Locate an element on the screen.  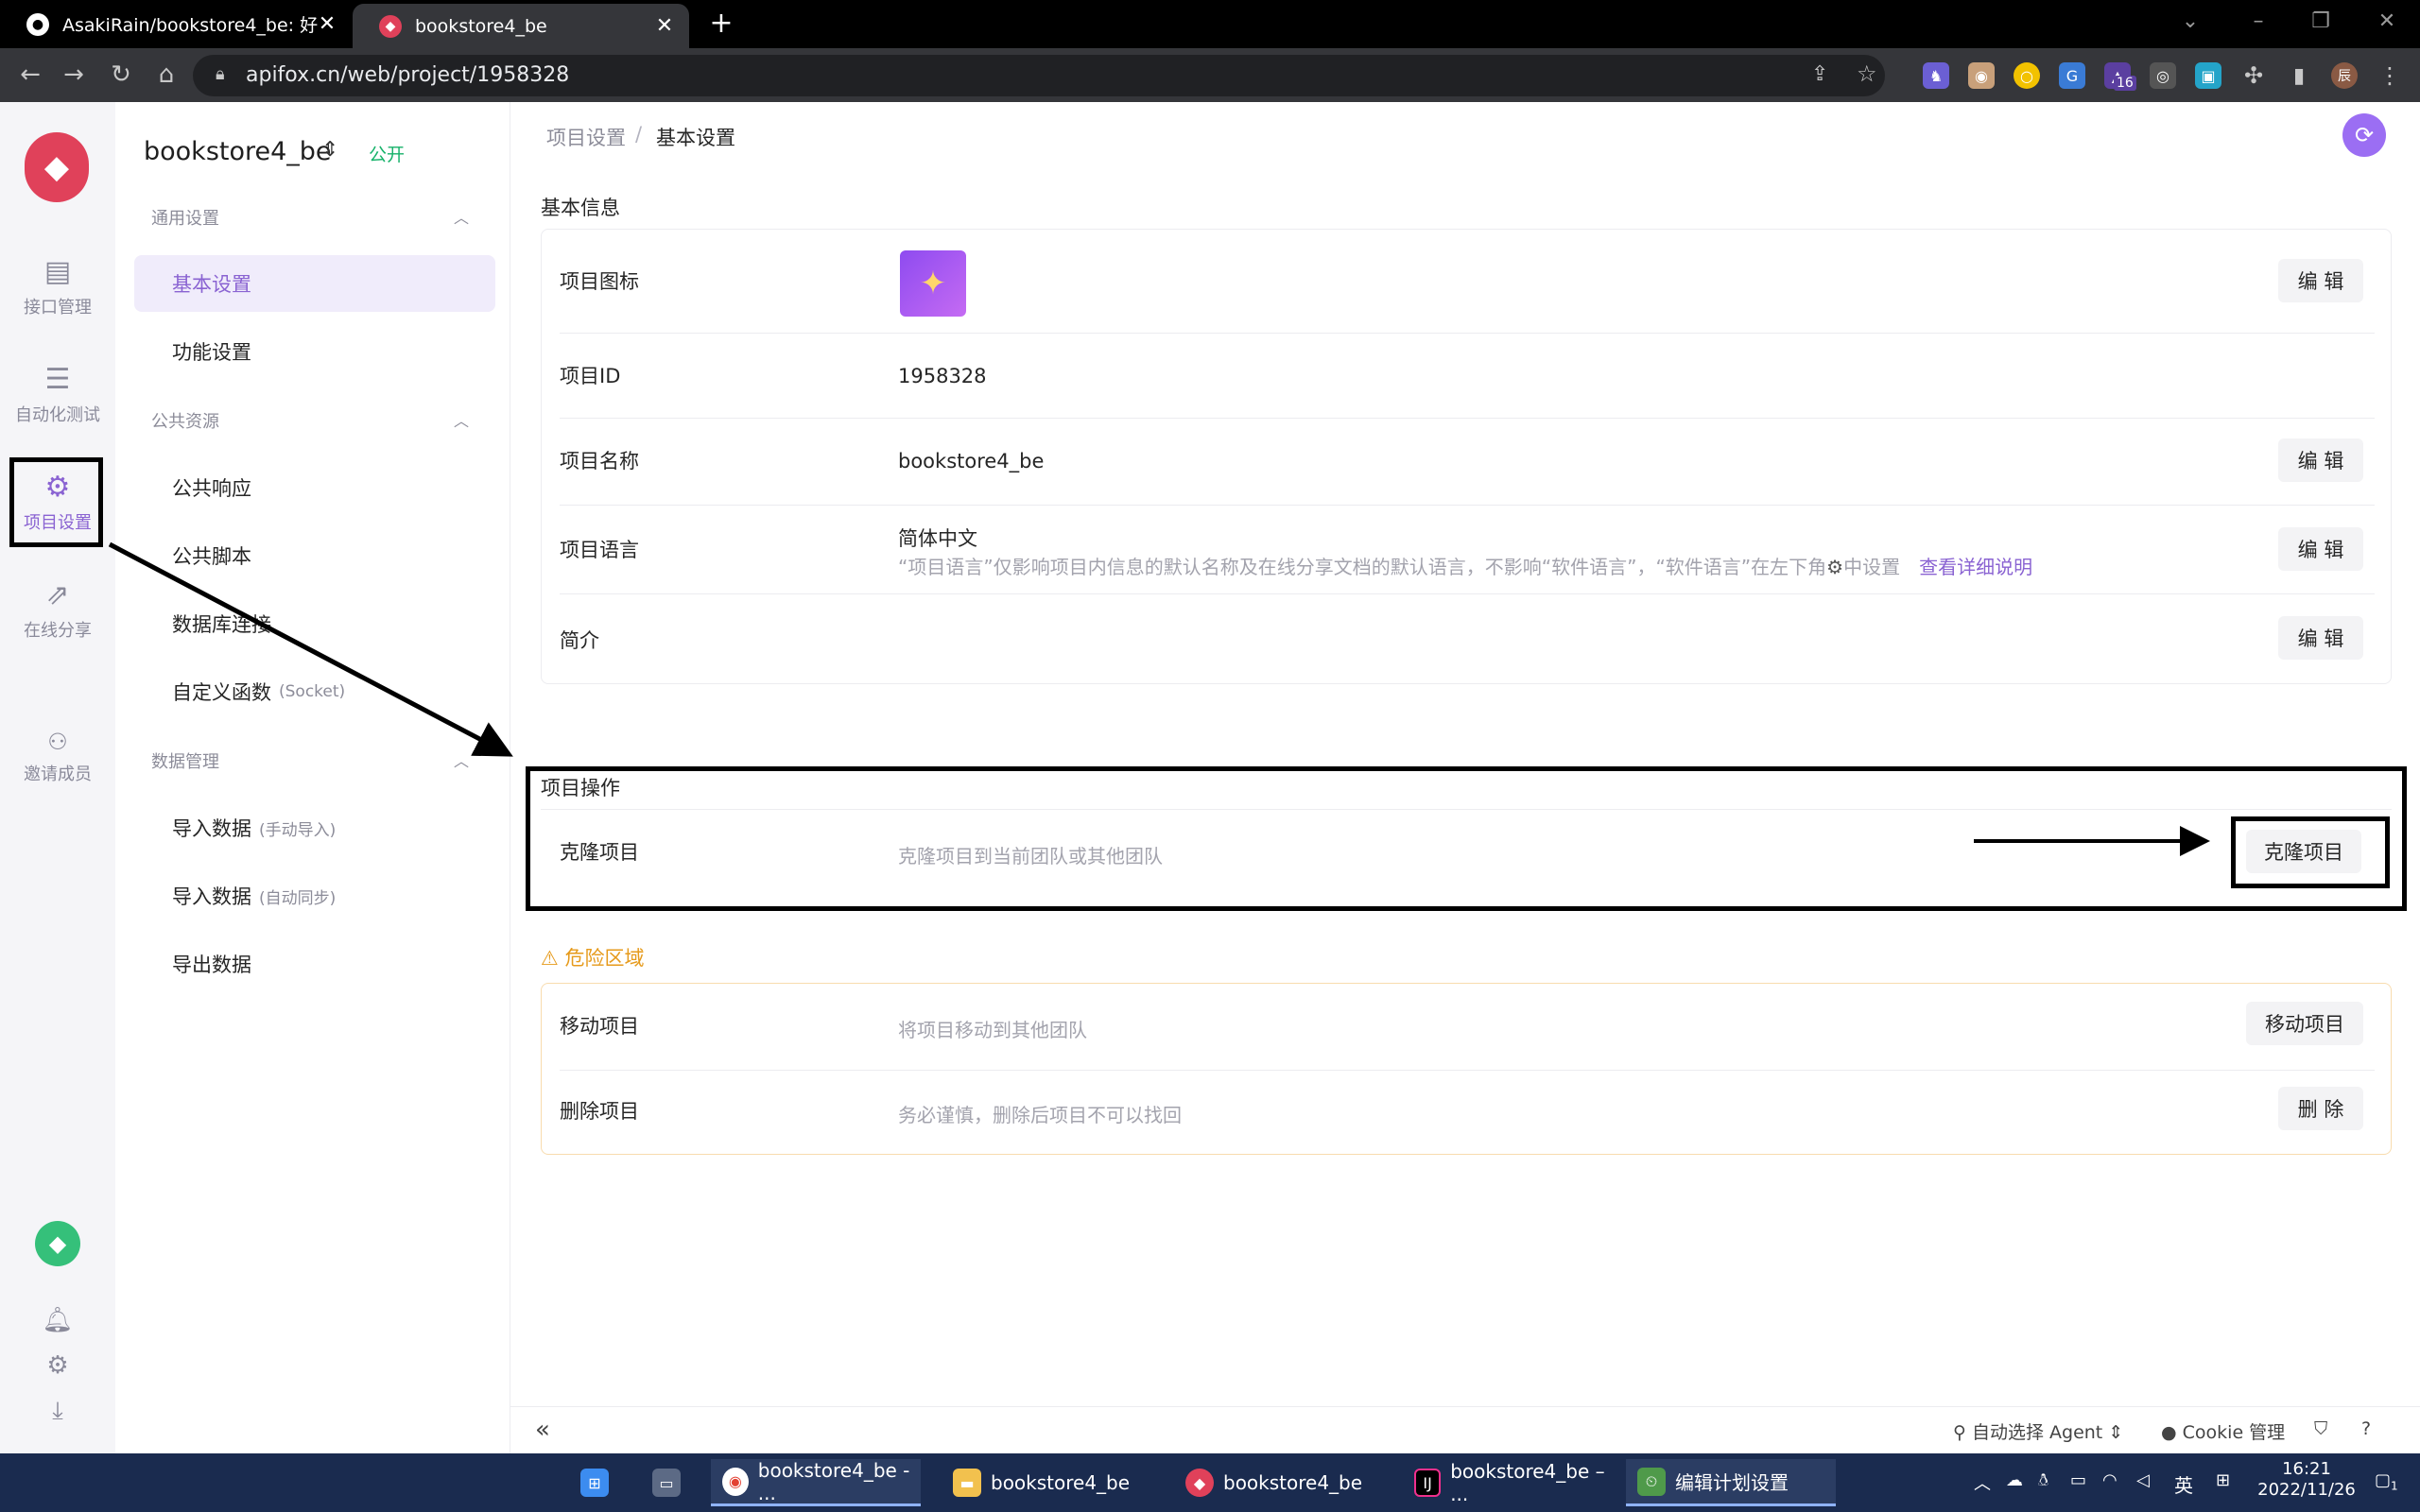
row-move-project: 移动项目 将项目移动到其他团队 is located at coordinates (1467, 1026).